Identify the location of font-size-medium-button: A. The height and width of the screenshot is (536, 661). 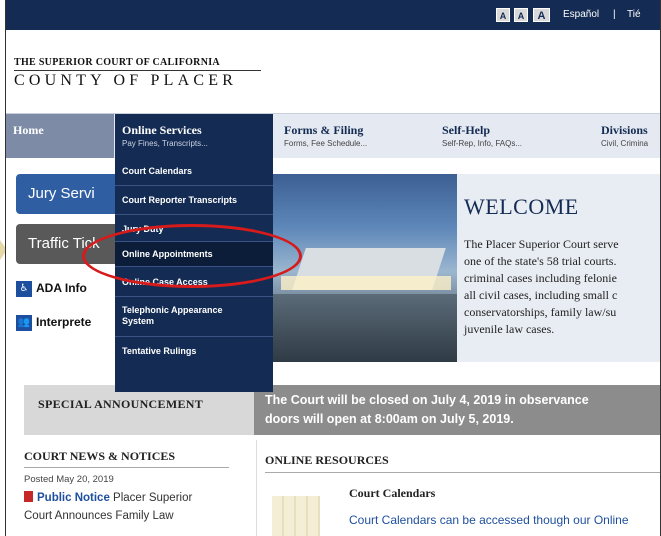
(521, 15).